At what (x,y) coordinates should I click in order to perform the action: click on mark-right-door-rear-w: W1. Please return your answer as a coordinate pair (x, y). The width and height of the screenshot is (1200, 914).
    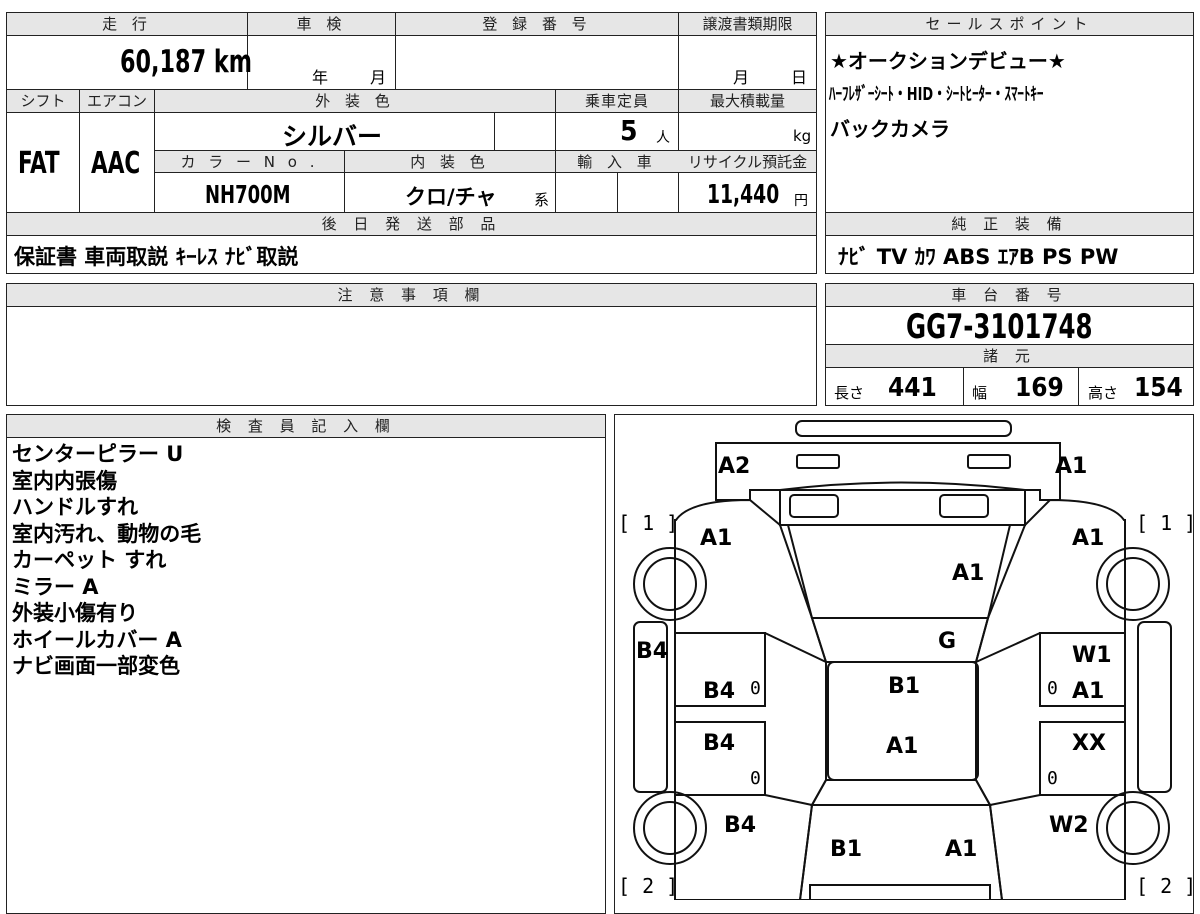
    Looking at the image, I should click on (1092, 655).